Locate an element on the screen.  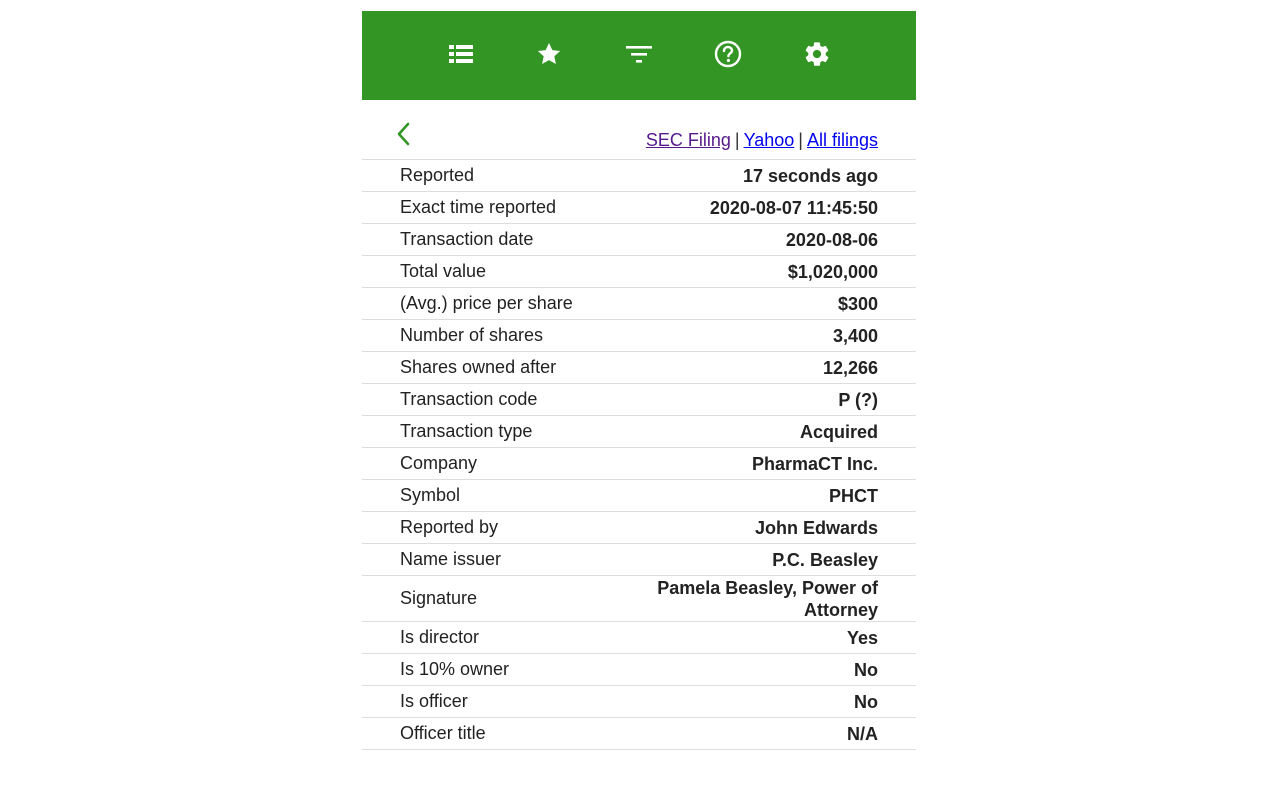
detail-label: Is 10% owner is located at coordinates (455, 669).